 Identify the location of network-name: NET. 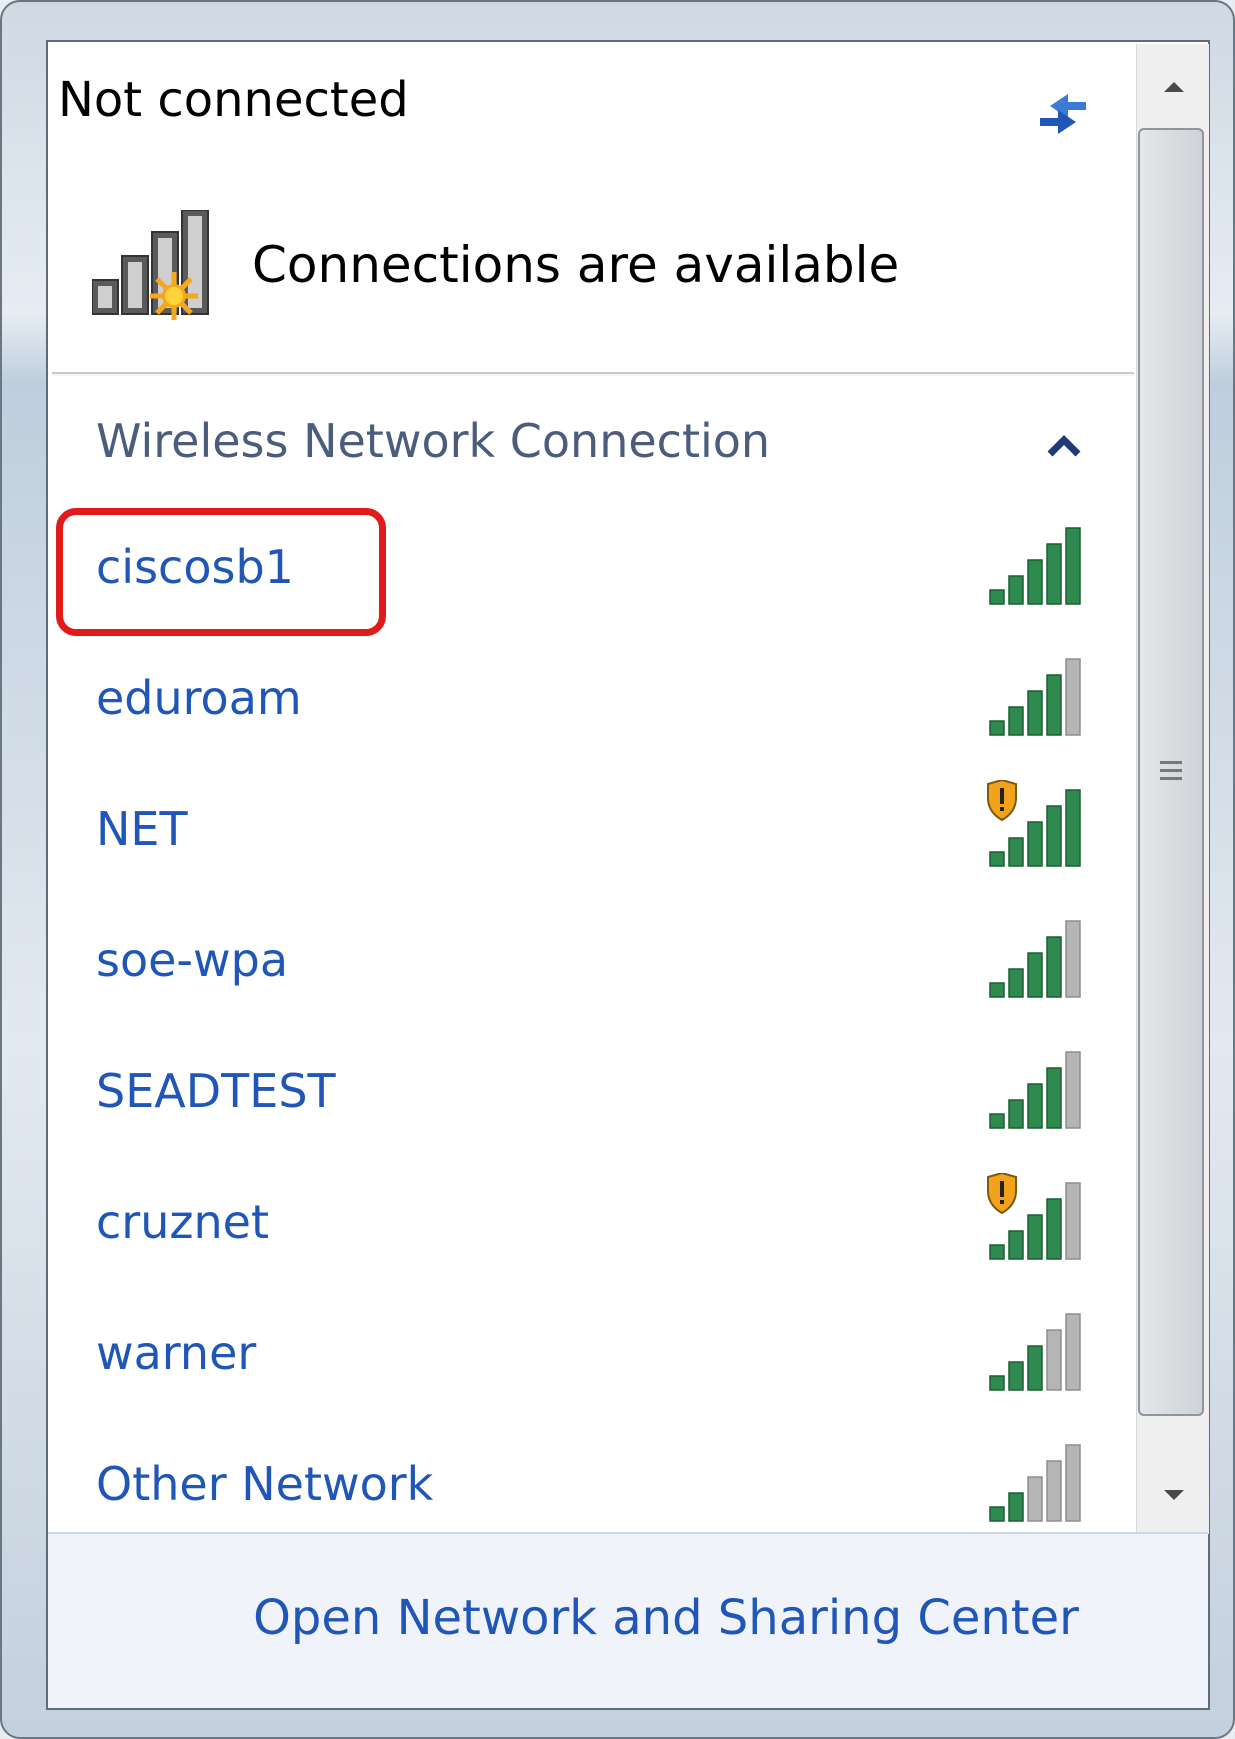
(142, 829).